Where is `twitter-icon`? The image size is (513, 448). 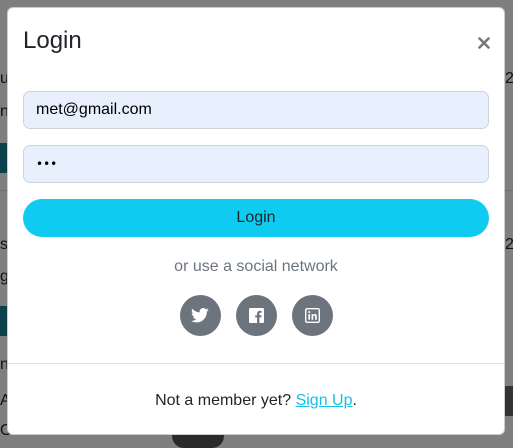
twitter-icon is located at coordinates (200, 315).